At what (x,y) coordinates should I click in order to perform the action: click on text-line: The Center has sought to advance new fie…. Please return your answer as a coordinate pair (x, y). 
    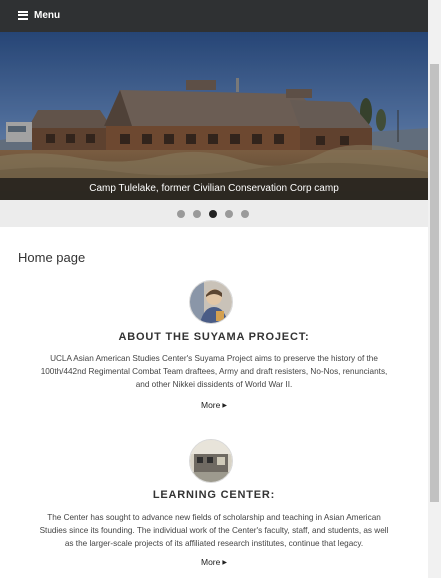
    Looking at the image, I should click on (214, 517).